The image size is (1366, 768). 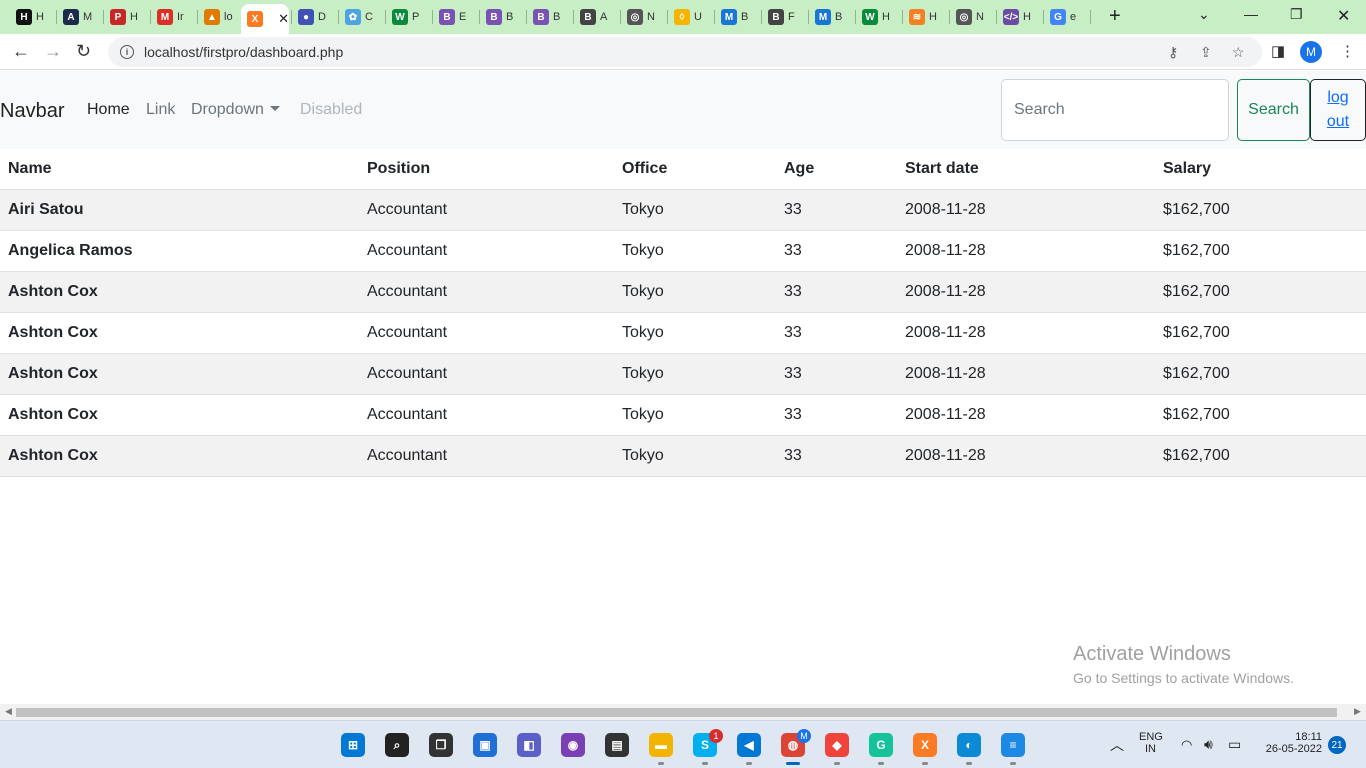 I want to click on tab-search-chevron-icon: ⌄, so click(x=1204, y=14).